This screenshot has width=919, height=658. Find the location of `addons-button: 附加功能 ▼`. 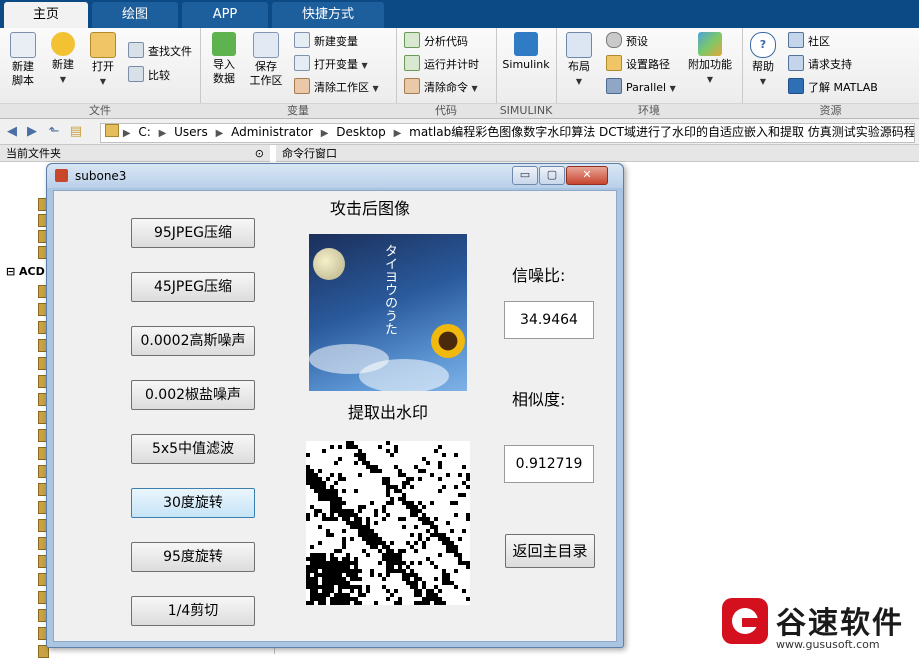

addons-button: 附加功能 ▼ is located at coordinates (710, 59).